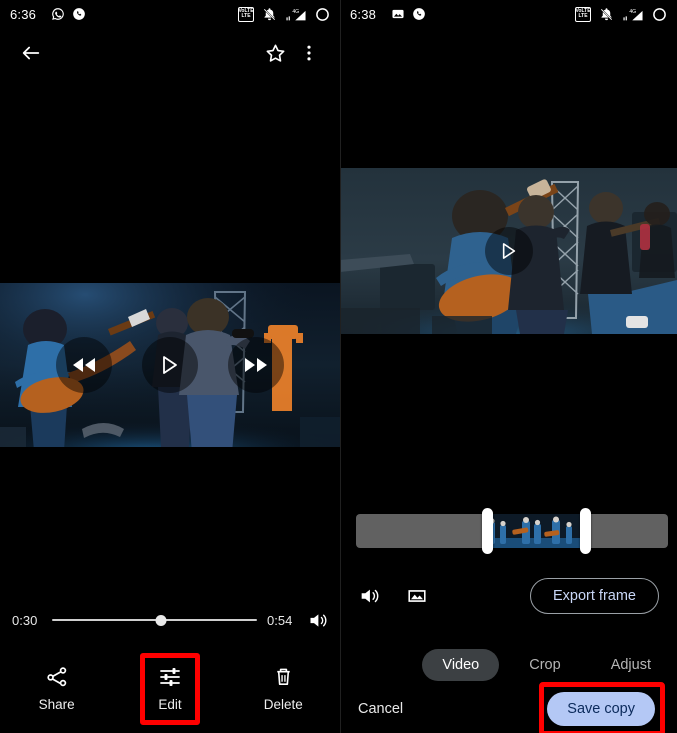  Describe the element at coordinates (280, 620) in the screenshot. I see `total-time-label: 0:54` at that location.